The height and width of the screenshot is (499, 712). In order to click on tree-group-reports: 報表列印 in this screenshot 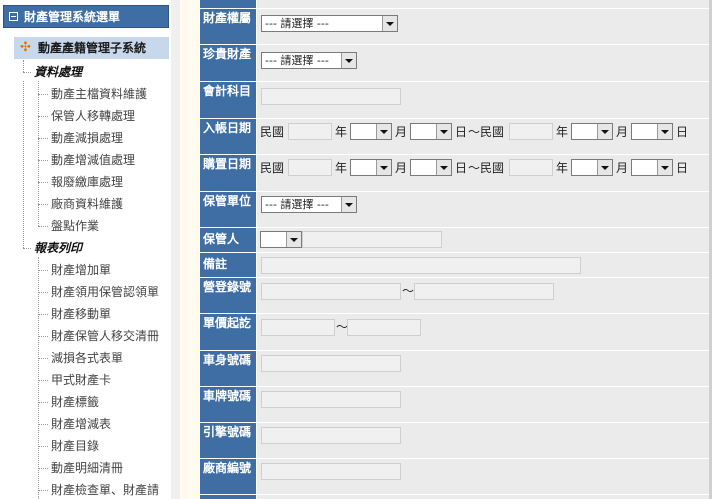, I will do `click(58, 248)`.